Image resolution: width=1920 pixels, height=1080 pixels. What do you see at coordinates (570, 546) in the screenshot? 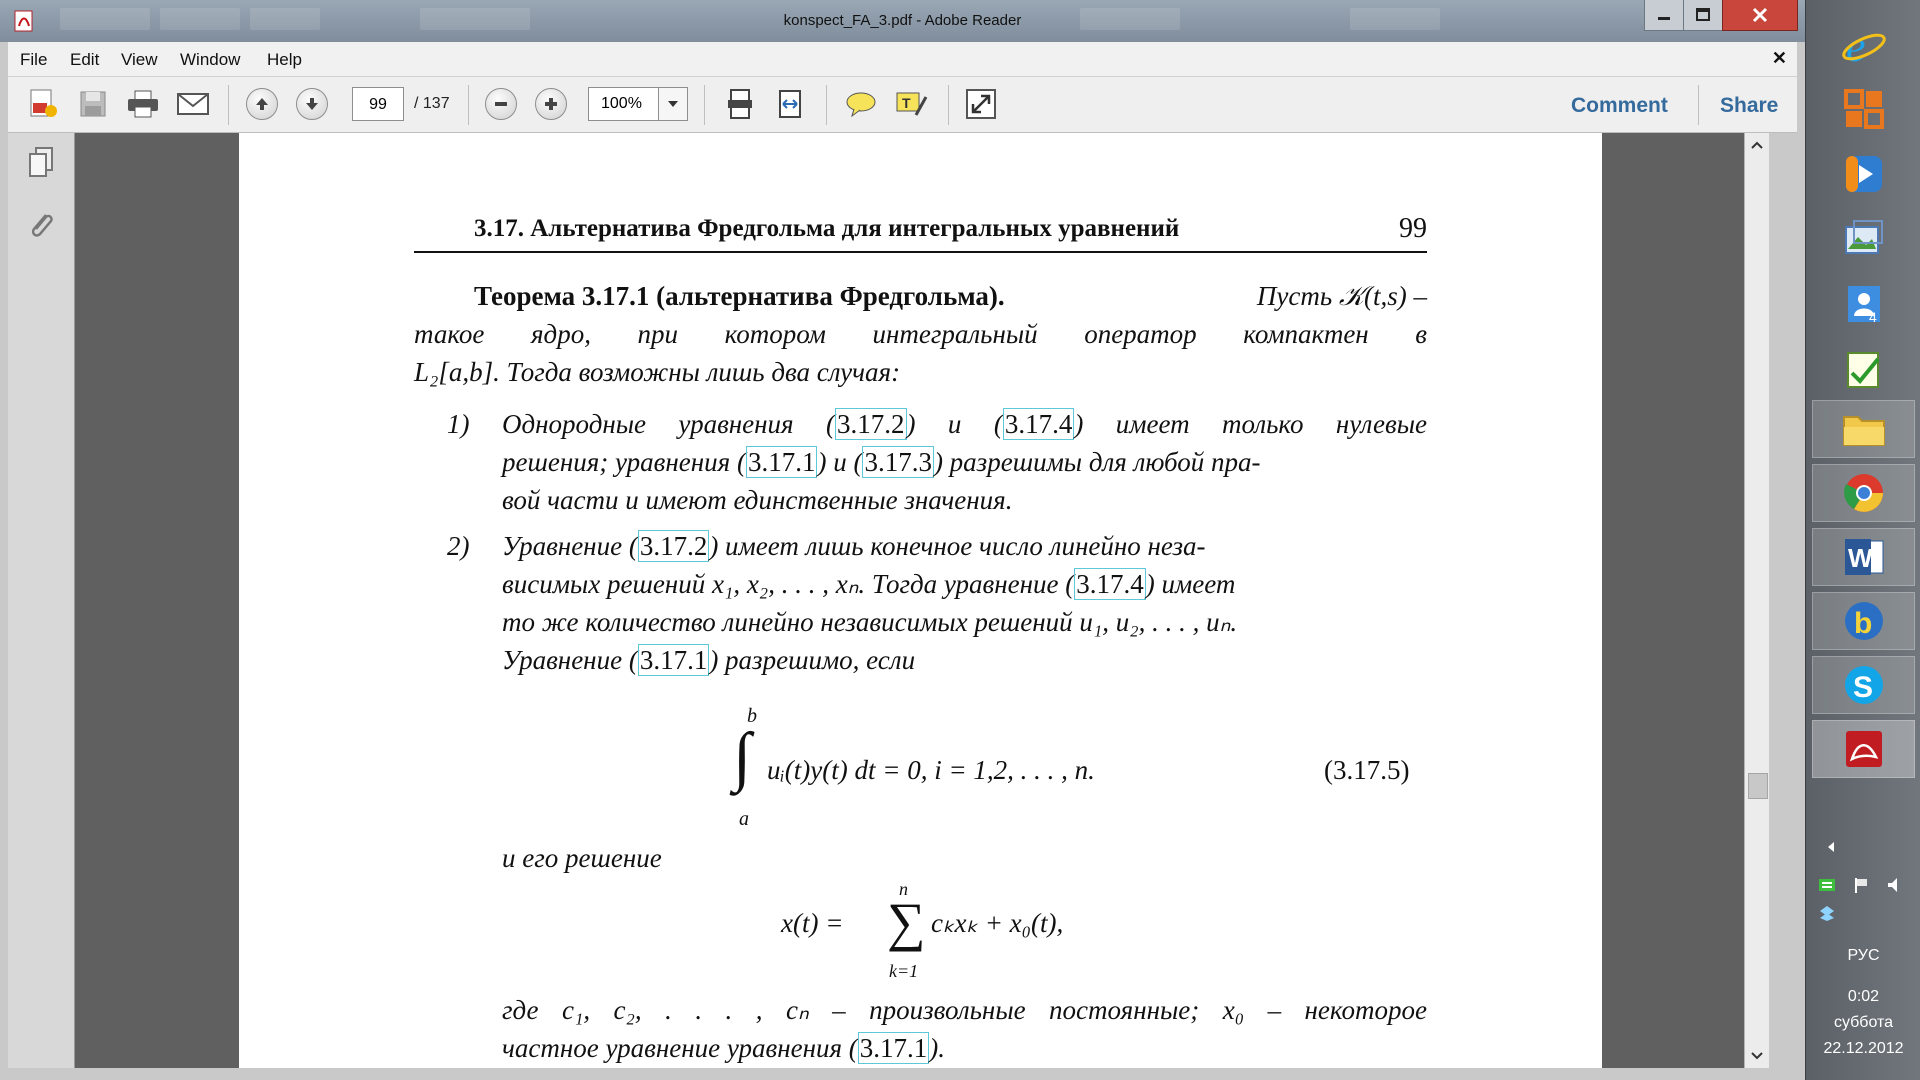
I see `text-run: Уравнение (` at bounding box center [570, 546].